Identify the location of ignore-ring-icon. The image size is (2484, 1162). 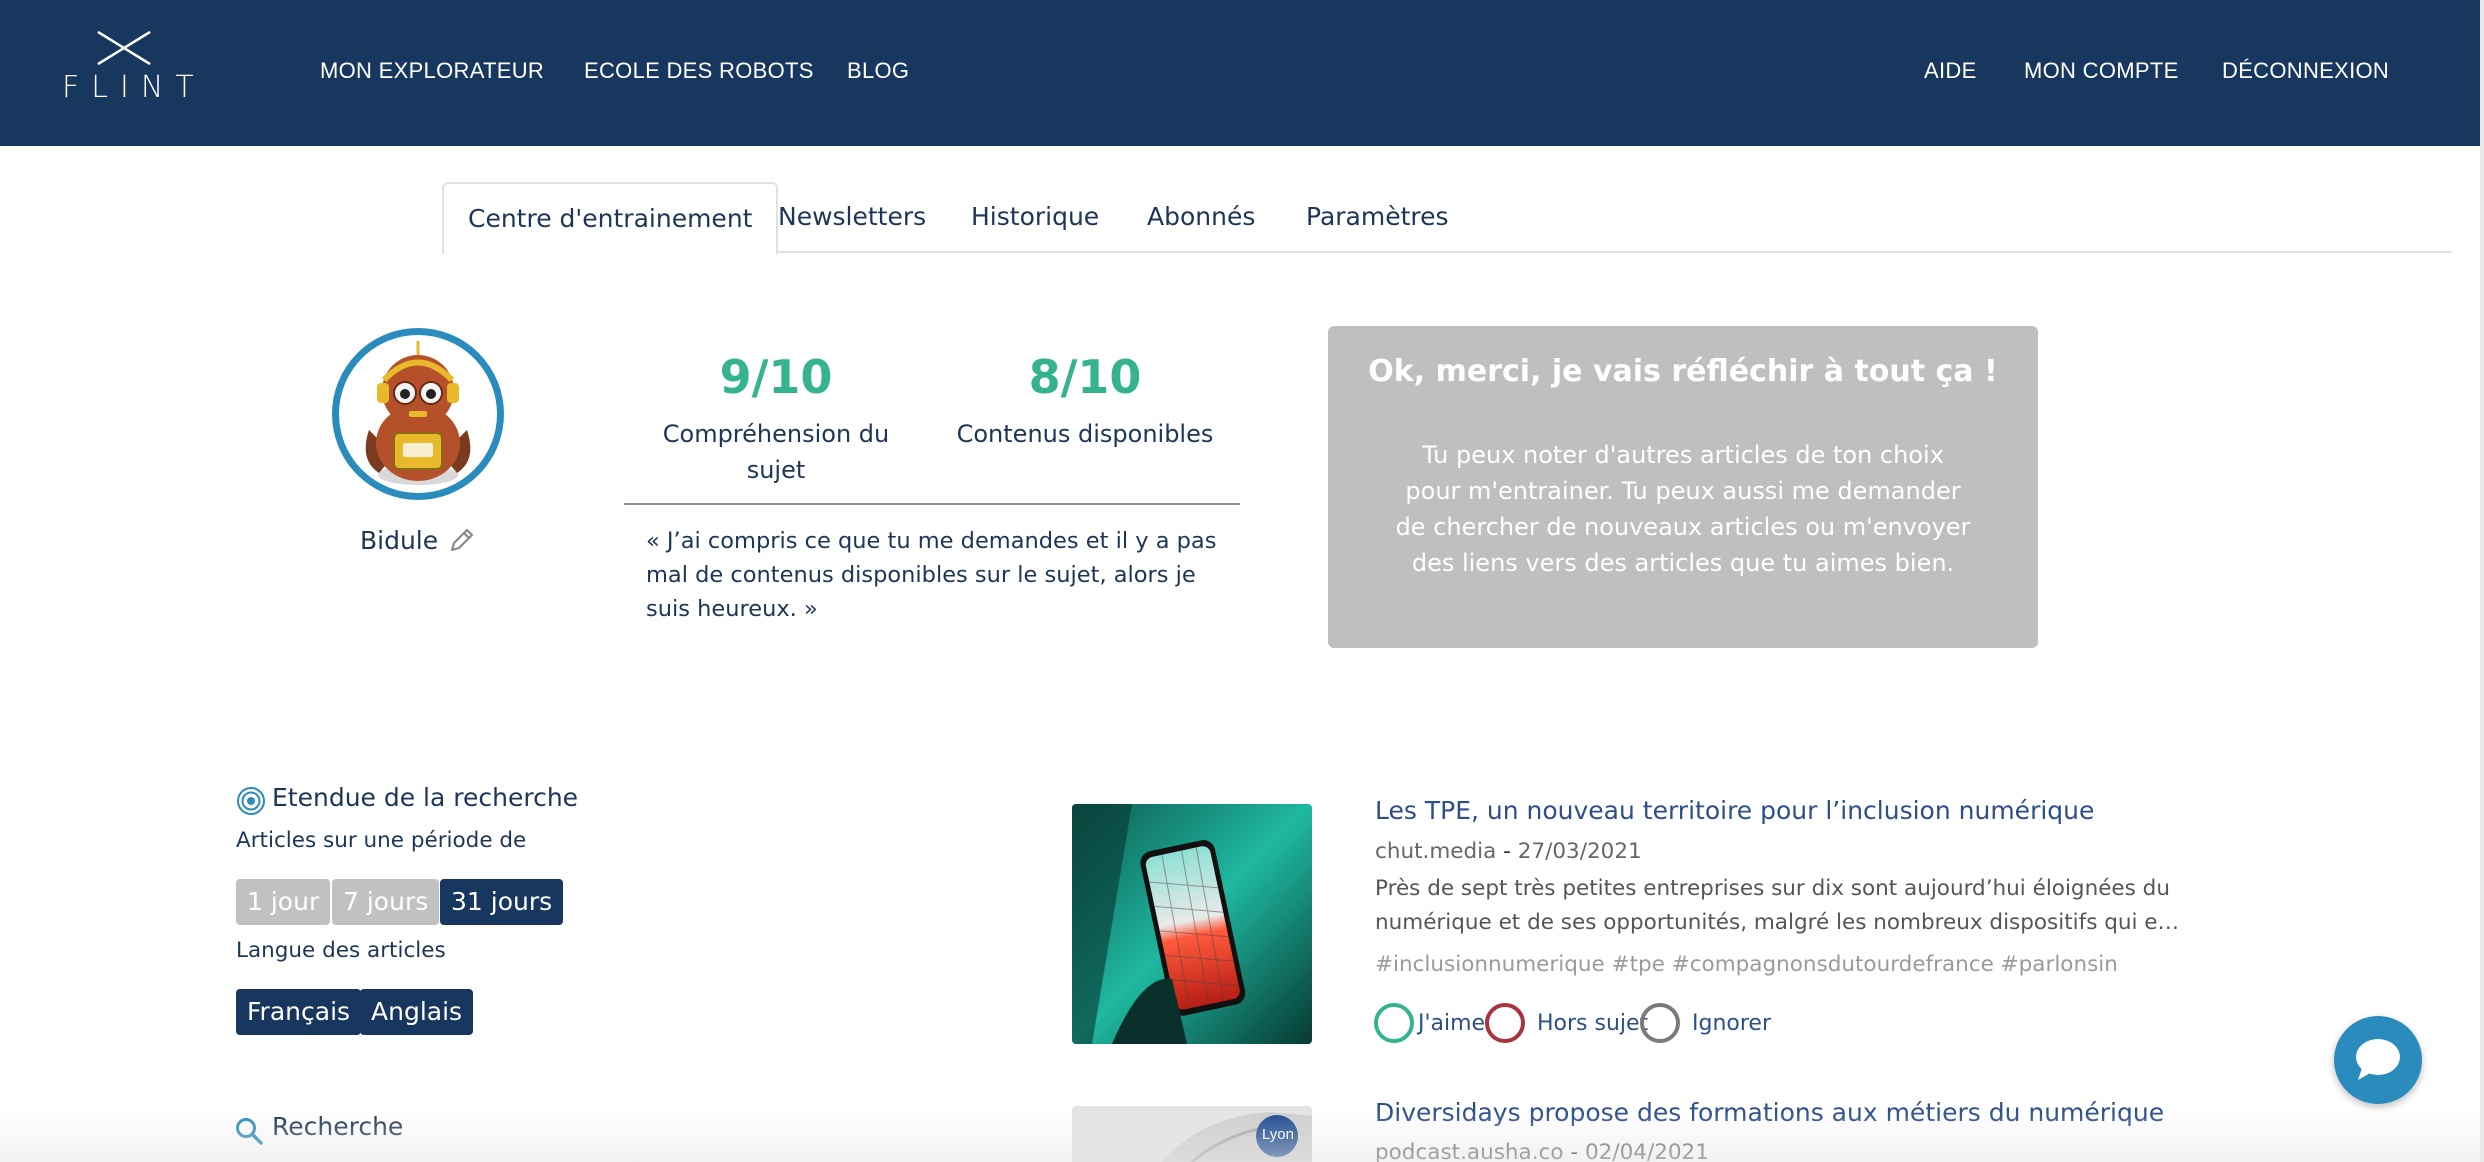
(1660, 1023).